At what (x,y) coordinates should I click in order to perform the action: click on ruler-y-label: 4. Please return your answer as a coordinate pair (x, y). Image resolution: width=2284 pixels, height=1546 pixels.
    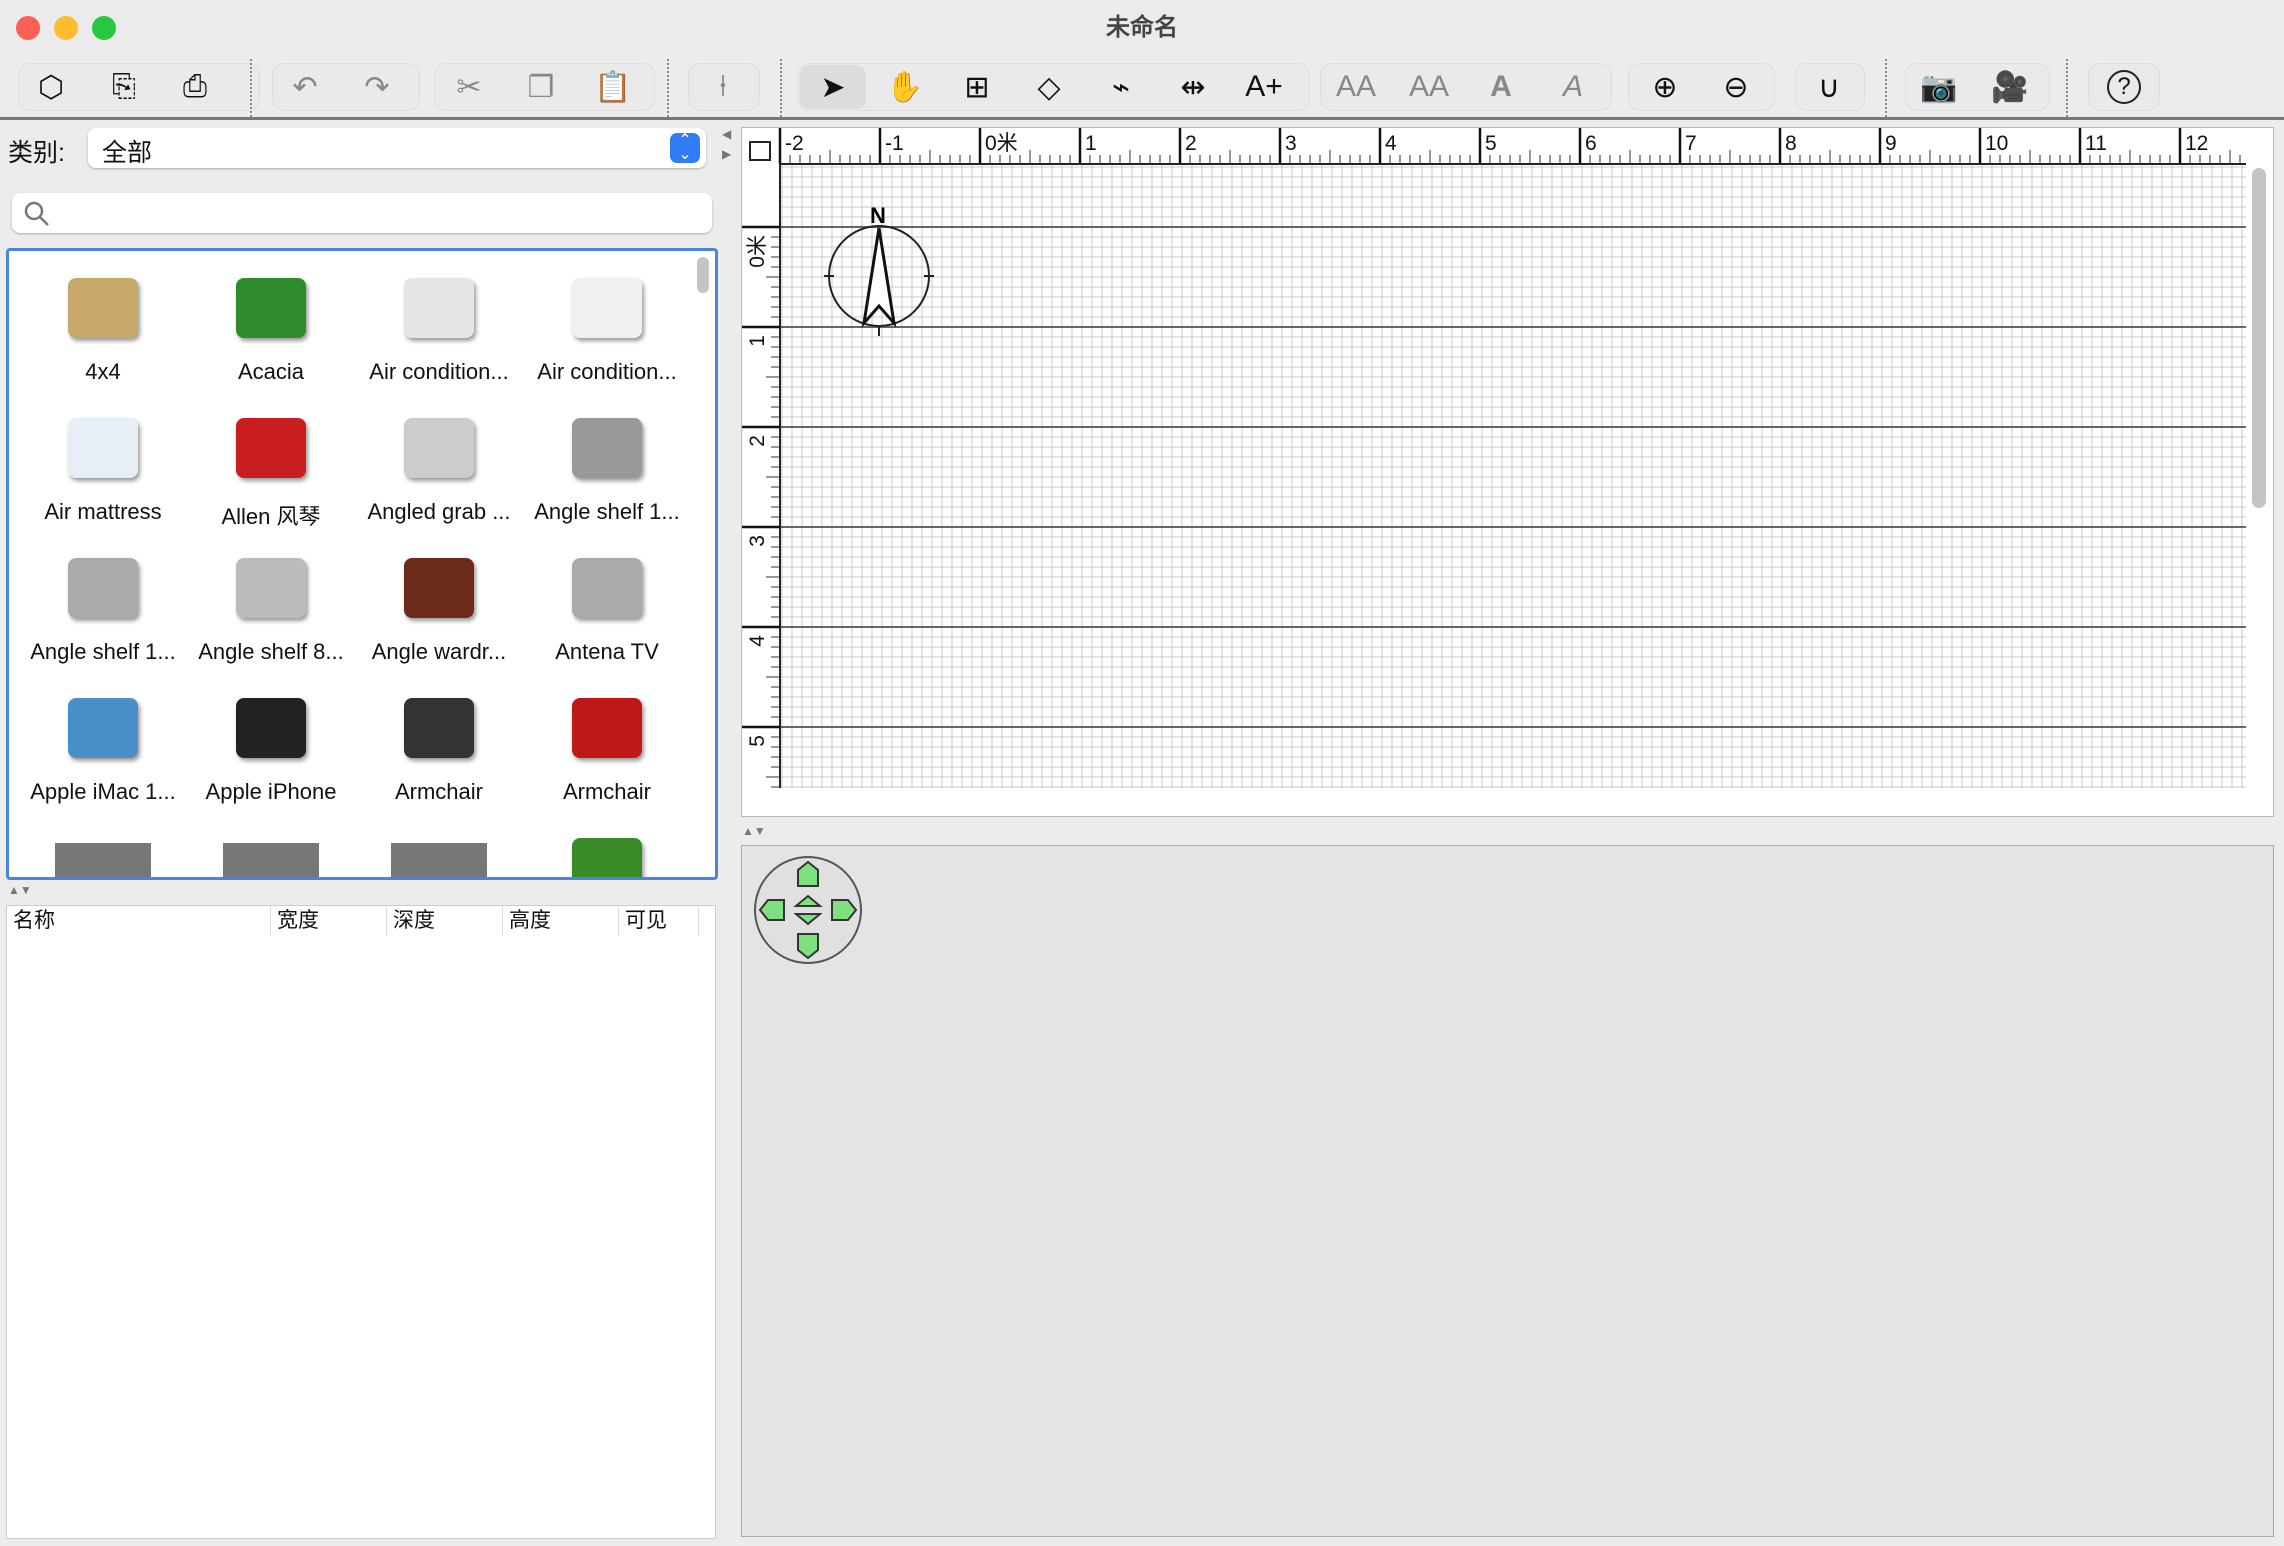
    Looking at the image, I should click on (757, 641).